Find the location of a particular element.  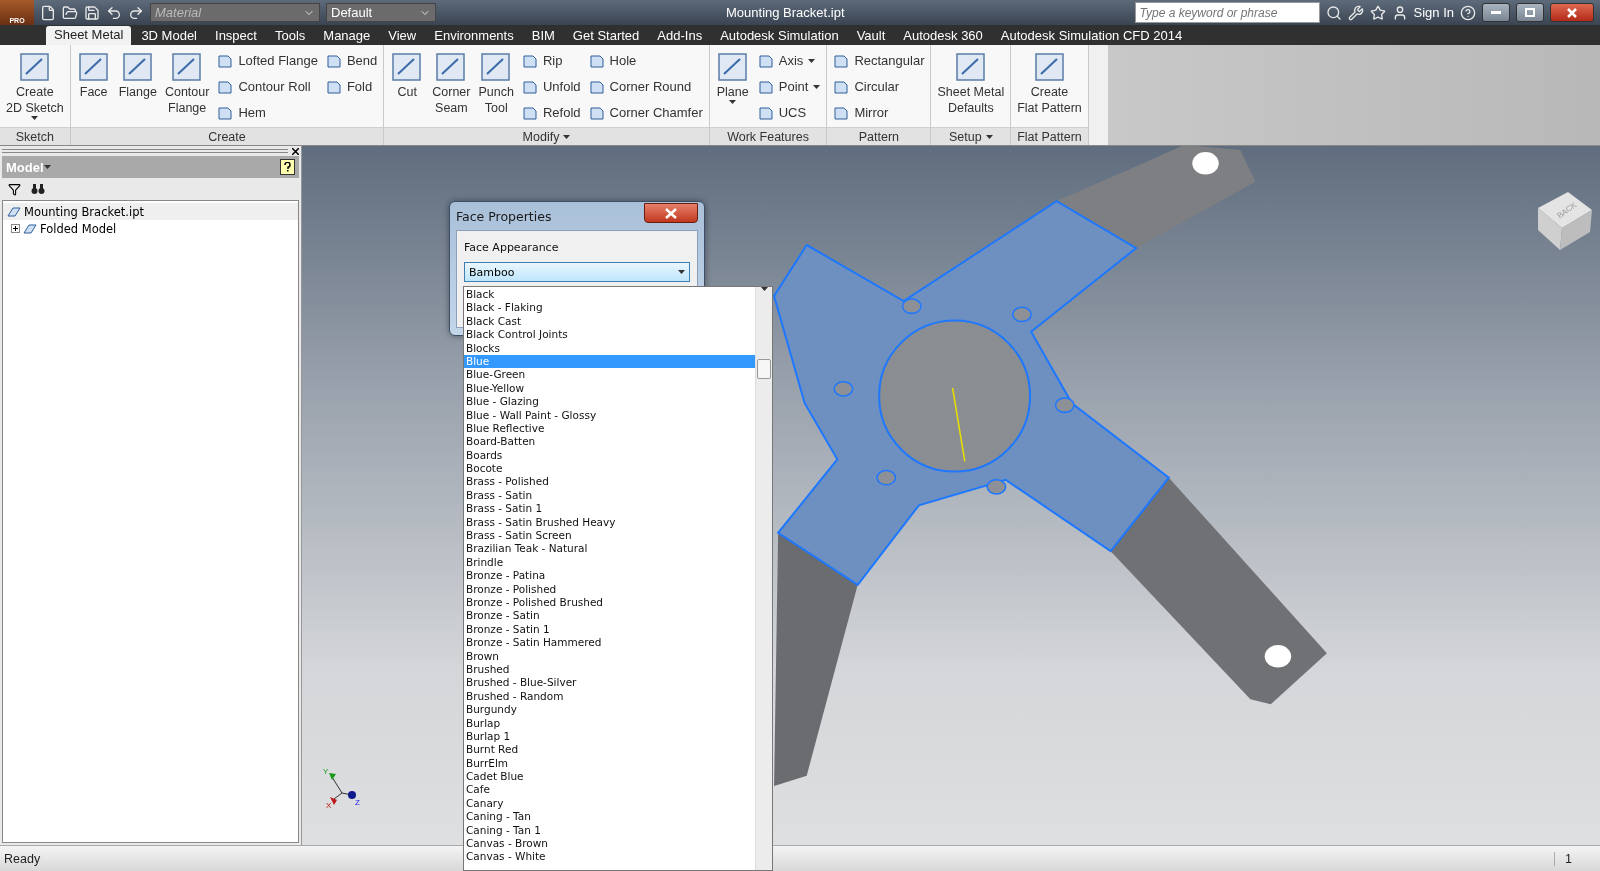

ribbon-button: Fold is located at coordinates (351, 86).